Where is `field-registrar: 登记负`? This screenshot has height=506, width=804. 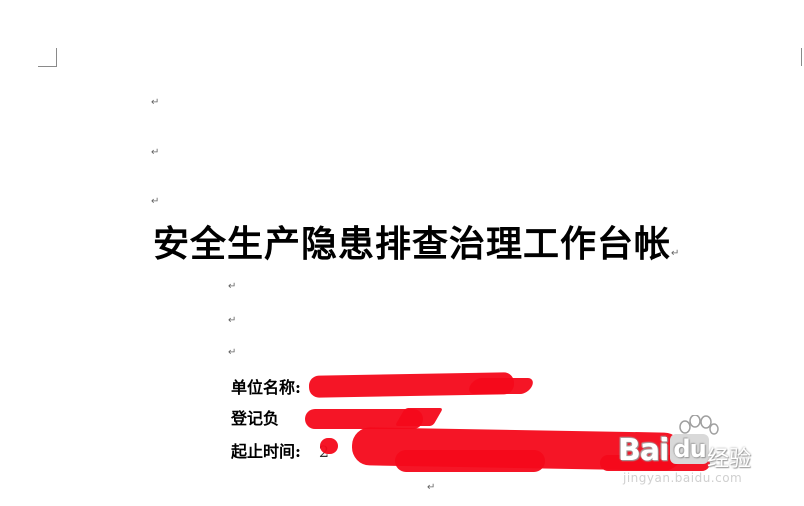
field-registrar: 登记负 is located at coordinates (255, 419).